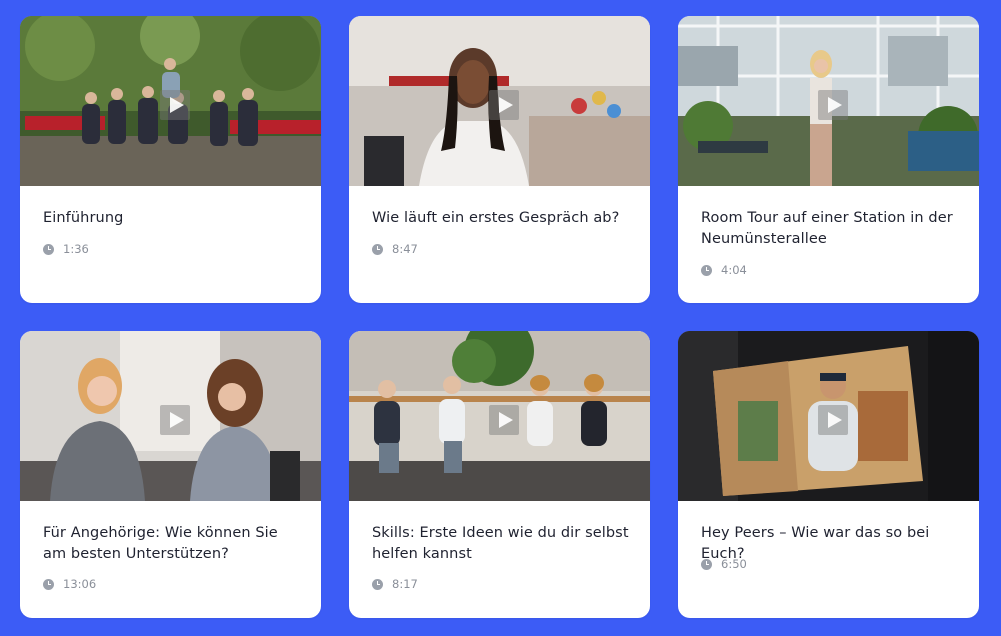  What do you see at coordinates (496, 218) in the screenshot?
I see `video-title: Wie läuft ein erstes Gespräch ab?` at bounding box center [496, 218].